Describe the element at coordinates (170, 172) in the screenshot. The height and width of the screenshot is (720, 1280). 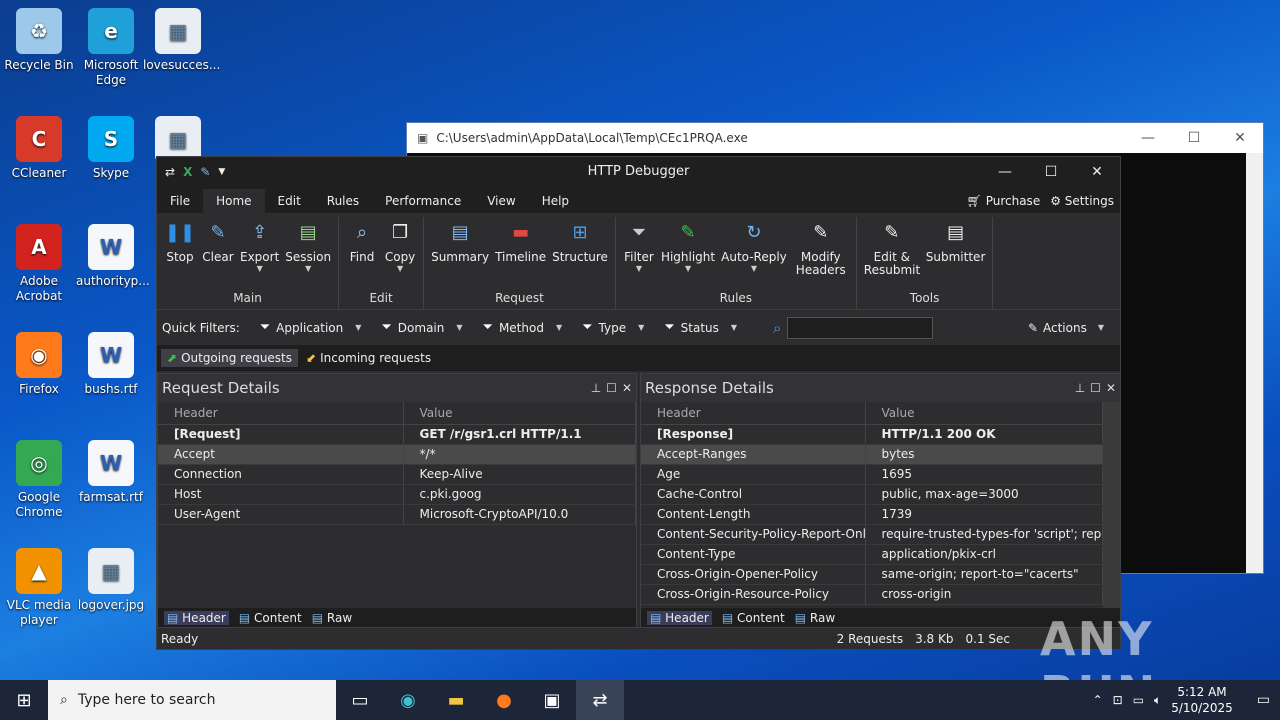
I see `swap-icon: ⇄` at that location.